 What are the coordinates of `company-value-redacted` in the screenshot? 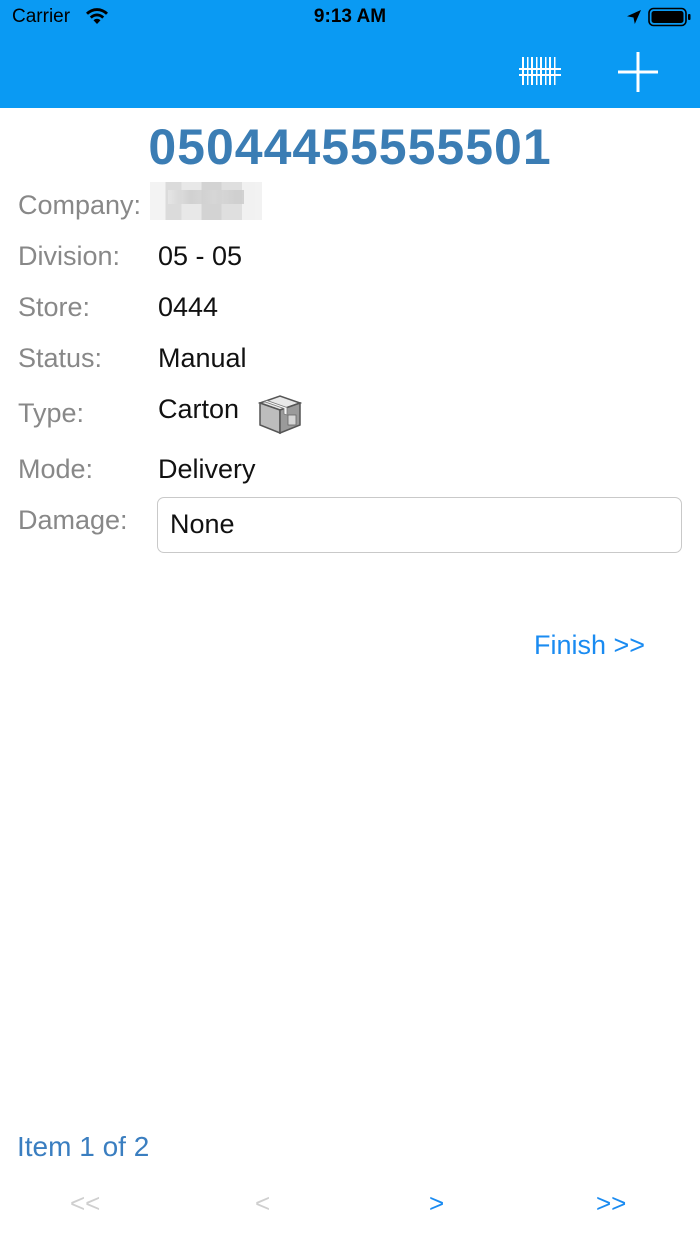 It's located at (206, 201).